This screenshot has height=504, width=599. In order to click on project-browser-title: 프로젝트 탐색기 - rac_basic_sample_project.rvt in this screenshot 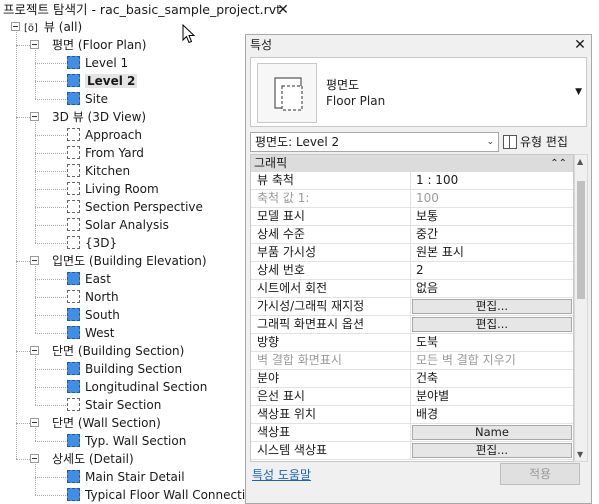, I will do `click(142, 9)`.